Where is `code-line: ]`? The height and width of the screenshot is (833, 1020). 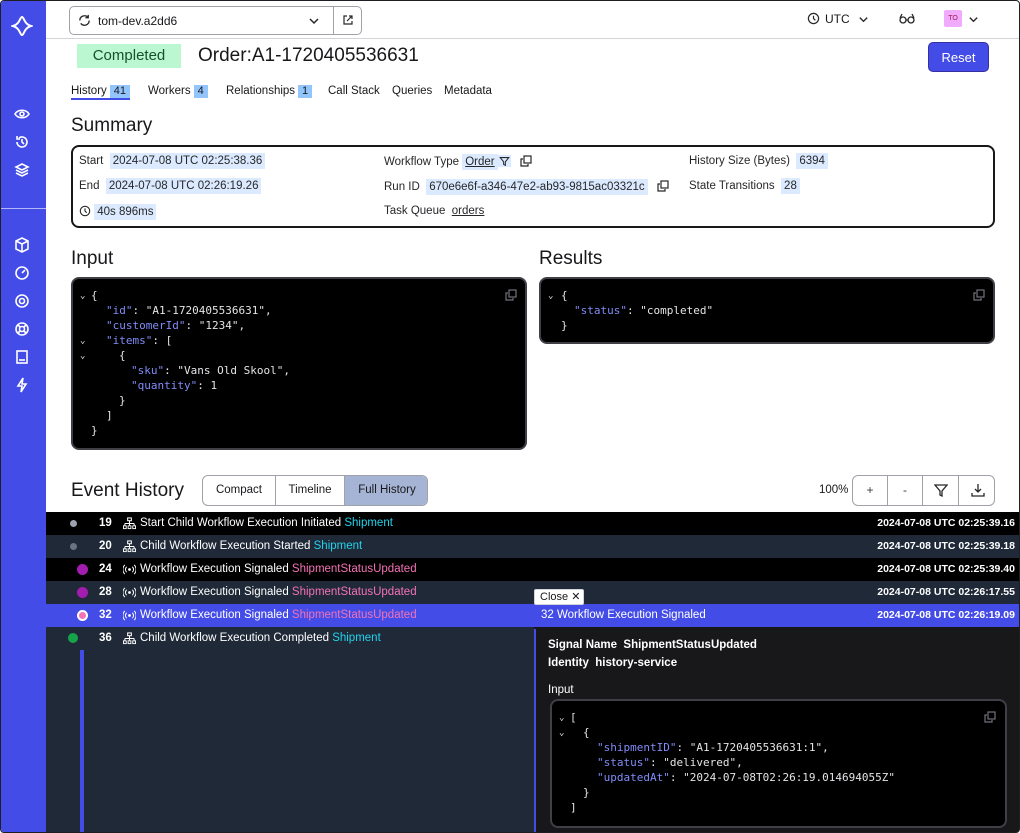
code-line: ] is located at coordinates (573, 807).